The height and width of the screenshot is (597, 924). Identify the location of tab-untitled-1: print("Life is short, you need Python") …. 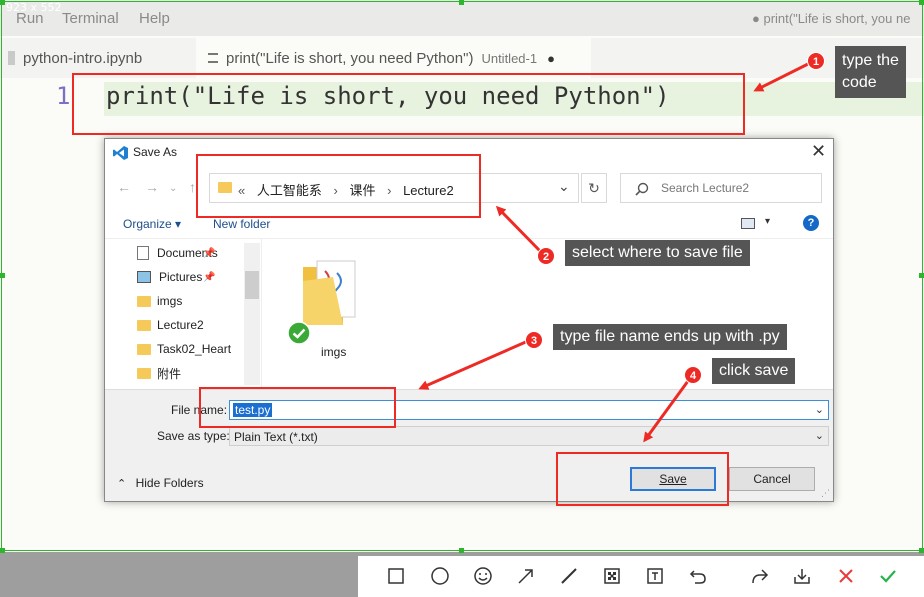
(393, 58).